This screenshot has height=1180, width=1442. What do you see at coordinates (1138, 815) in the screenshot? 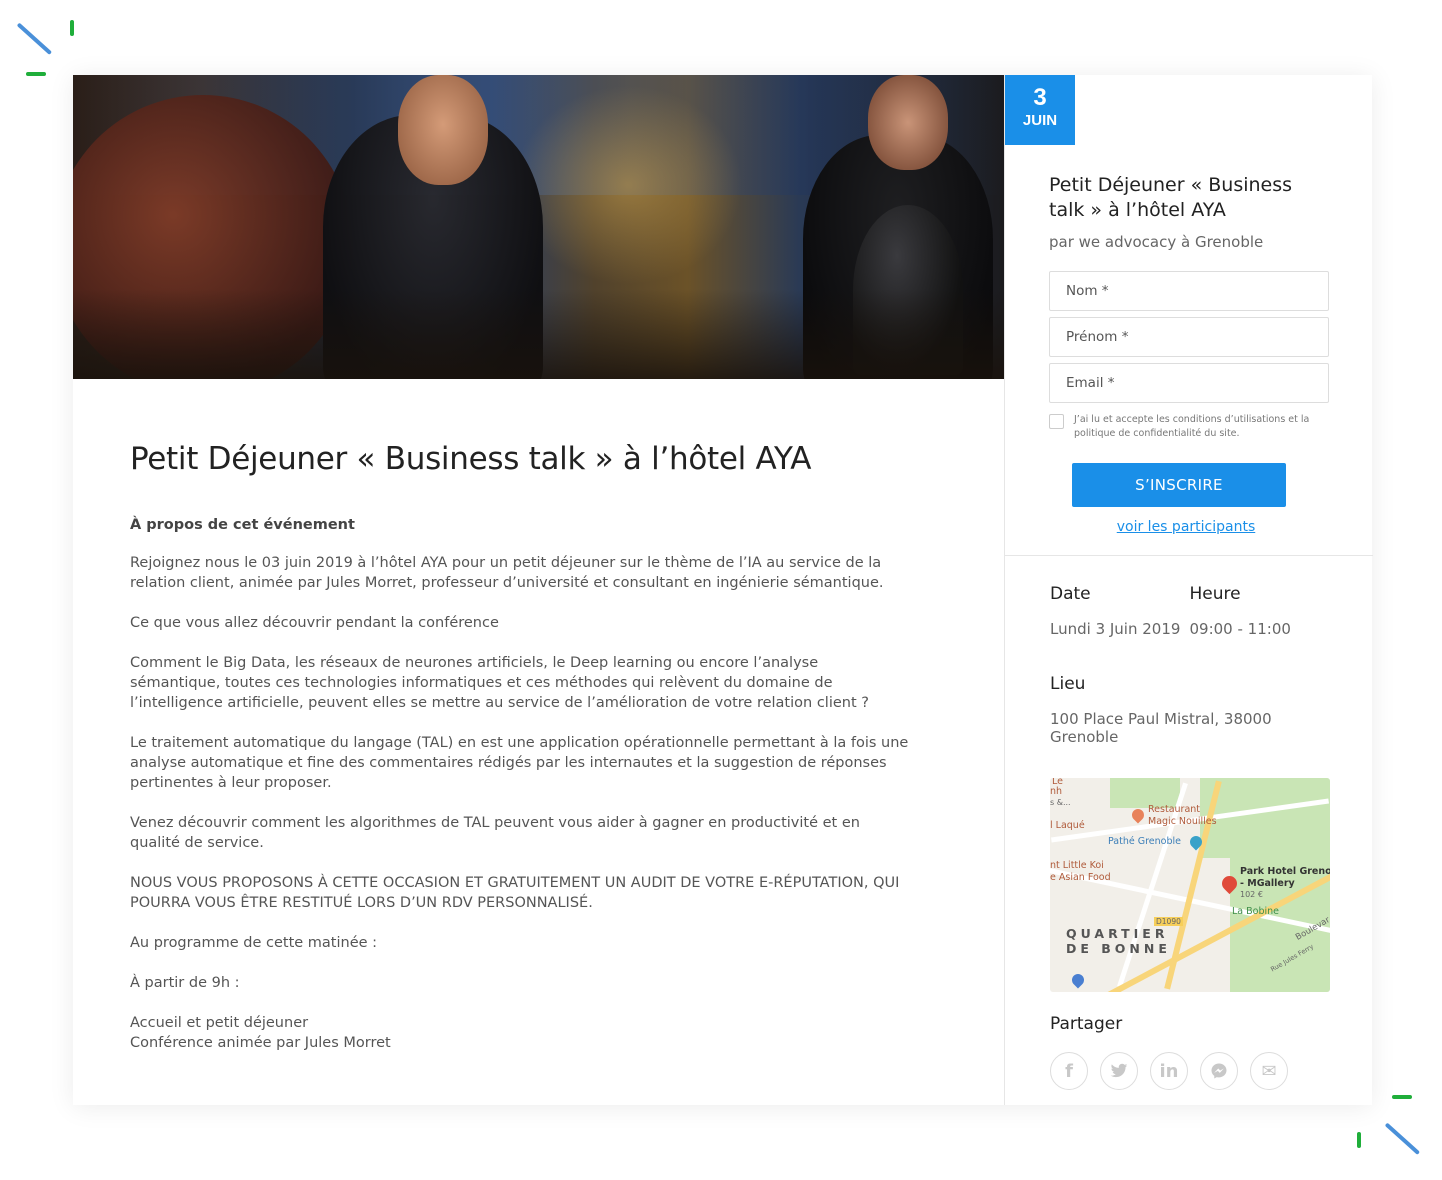
I see `restaurant-pin-icon` at bounding box center [1138, 815].